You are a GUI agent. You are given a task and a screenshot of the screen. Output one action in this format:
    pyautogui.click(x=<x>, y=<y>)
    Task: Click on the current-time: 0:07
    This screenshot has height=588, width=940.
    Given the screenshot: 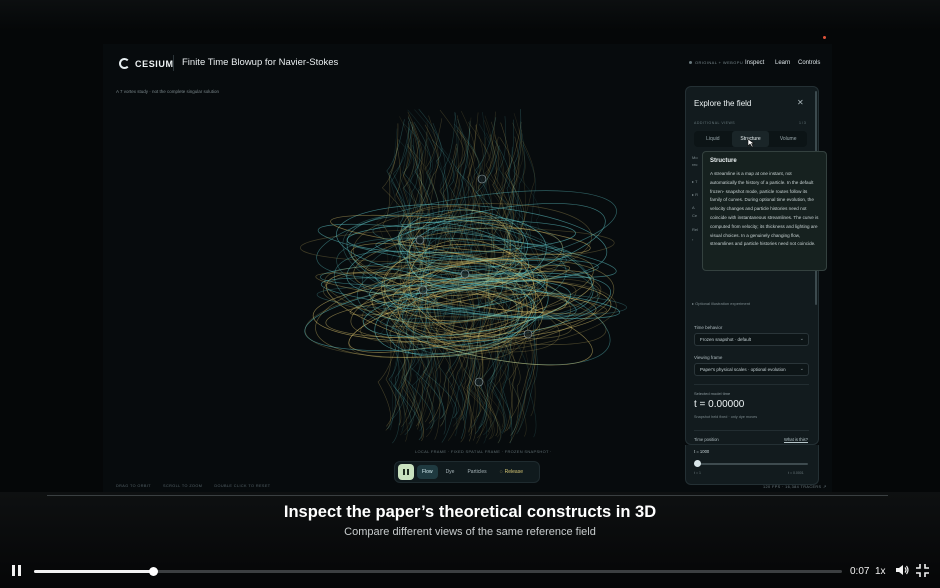 What is the action you would take?
    pyautogui.click(x=860, y=571)
    